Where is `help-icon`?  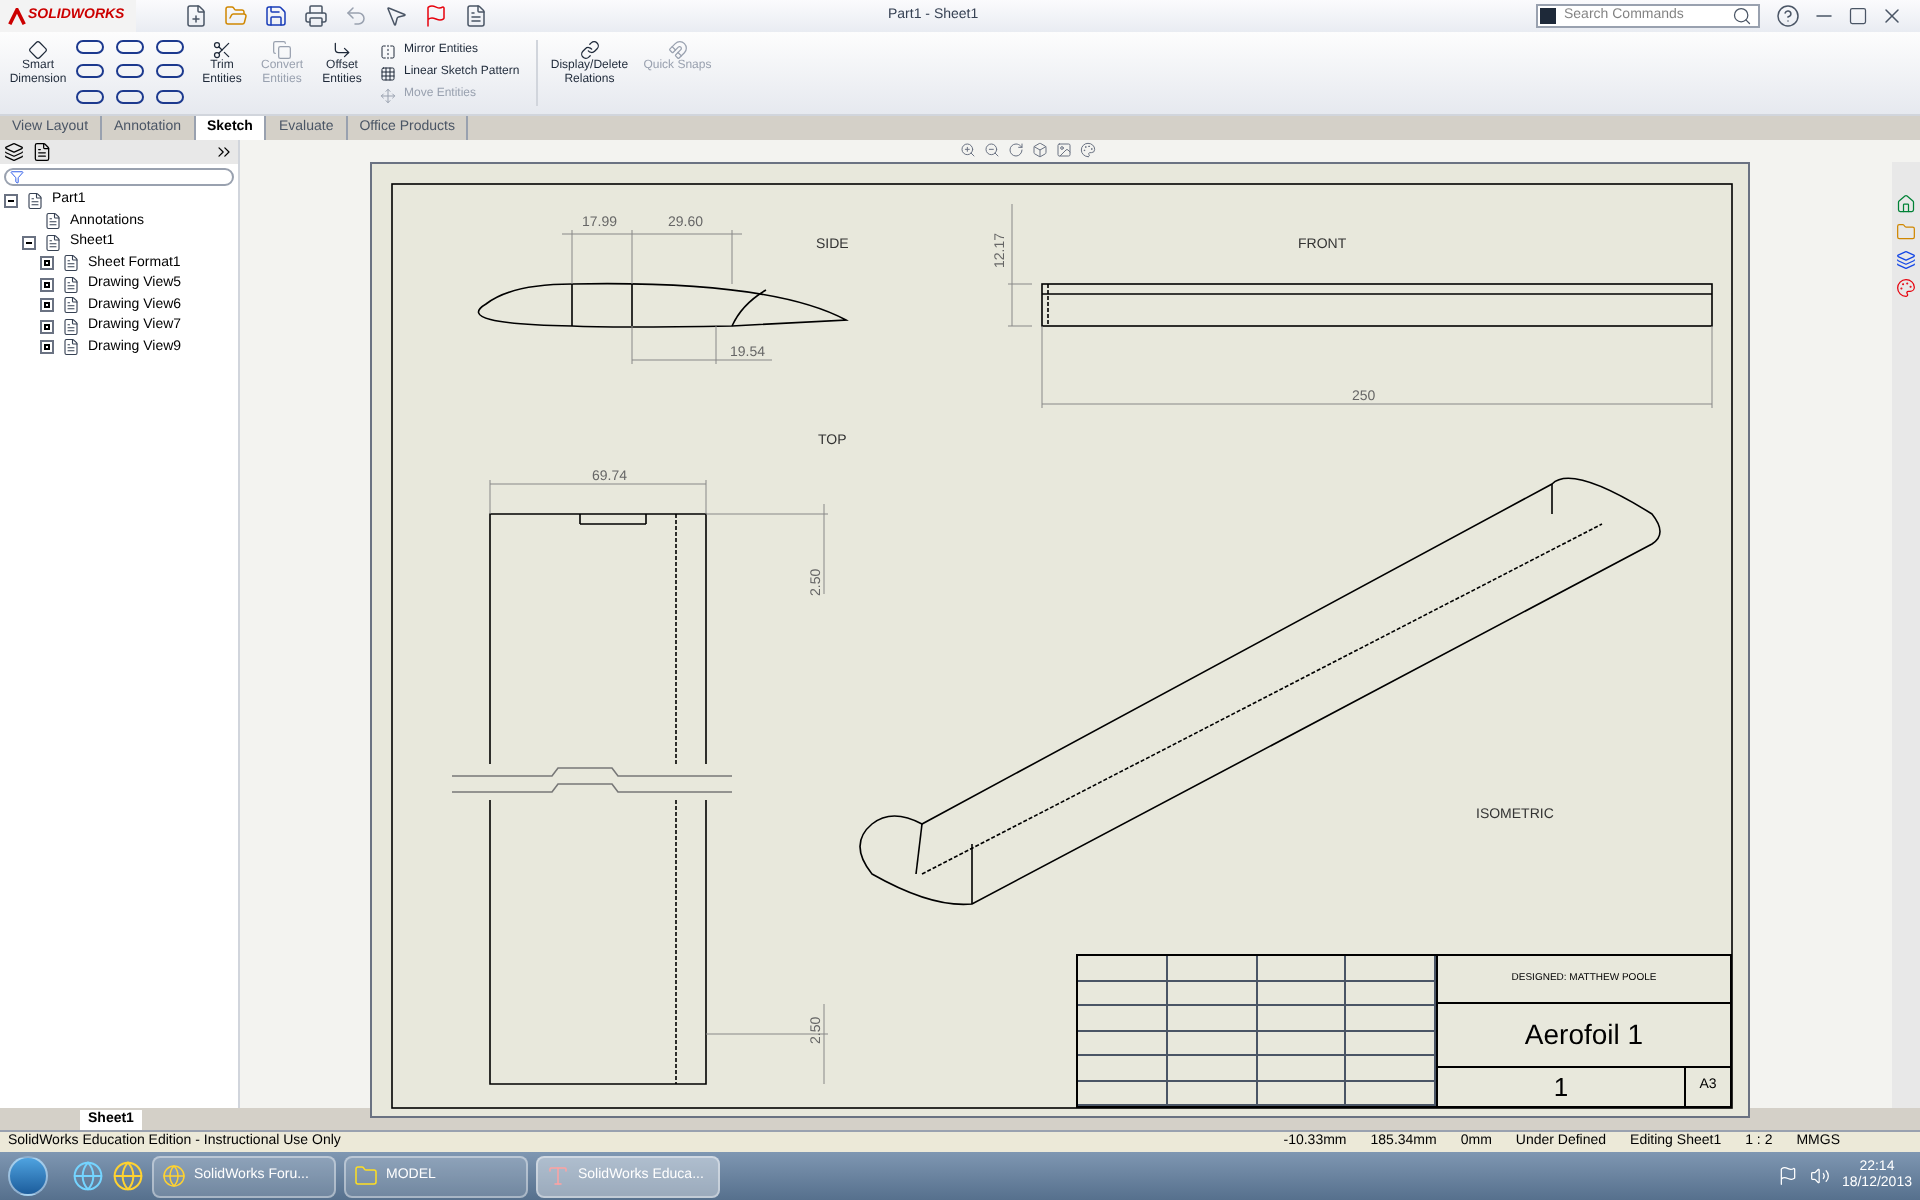 help-icon is located at coordinates (1788, 16).